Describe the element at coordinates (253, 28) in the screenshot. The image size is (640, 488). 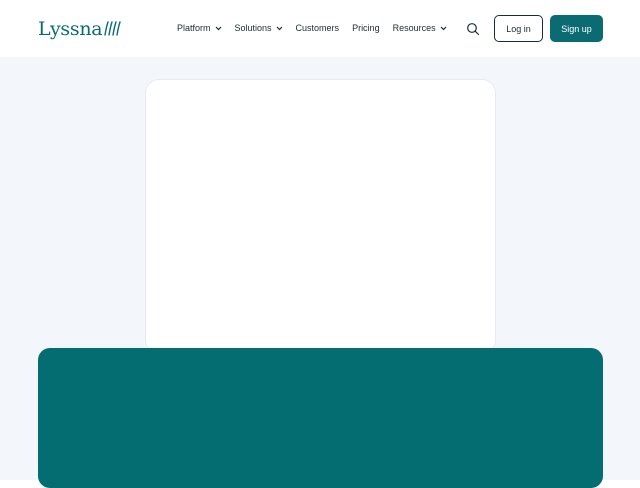
I see `nav-label: Solutions` at that location.